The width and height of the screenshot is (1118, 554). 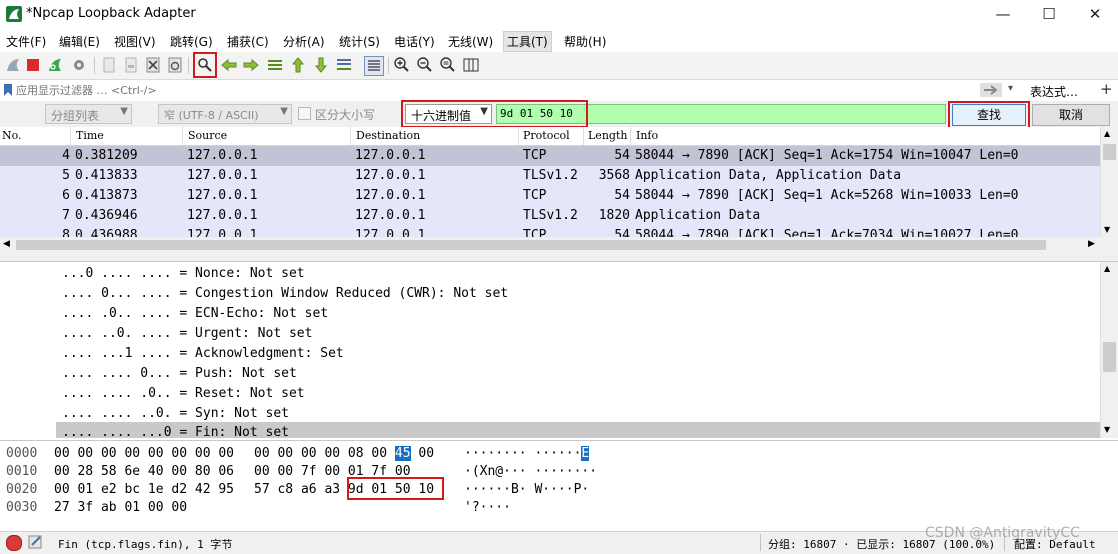 What do you see at coordinates (344, 453) in the screenshot?
I see `hex-bytes: 00 00 00 00 08 00 45 00` at bounding box center [344, 453].